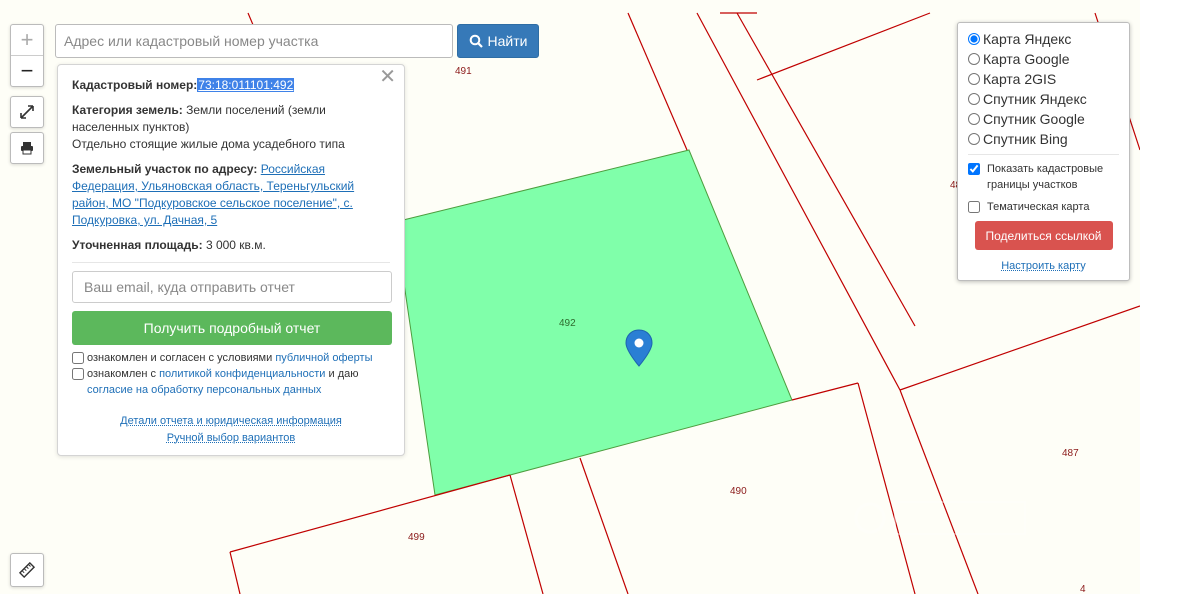  I want to click on show-borders-row: Показать кадастровые границы участков, so click(1043, 177).